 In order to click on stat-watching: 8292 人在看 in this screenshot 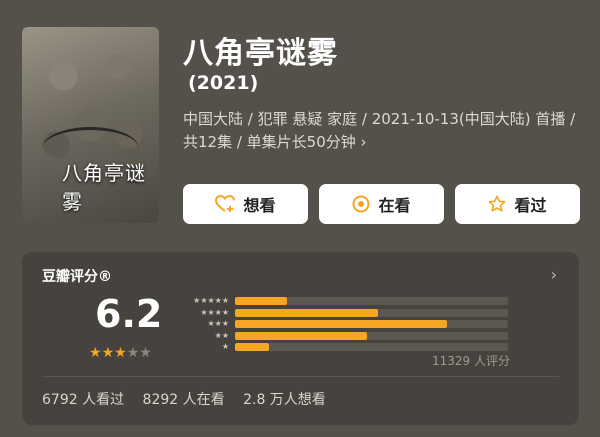, I will do `click(183, 400)`.